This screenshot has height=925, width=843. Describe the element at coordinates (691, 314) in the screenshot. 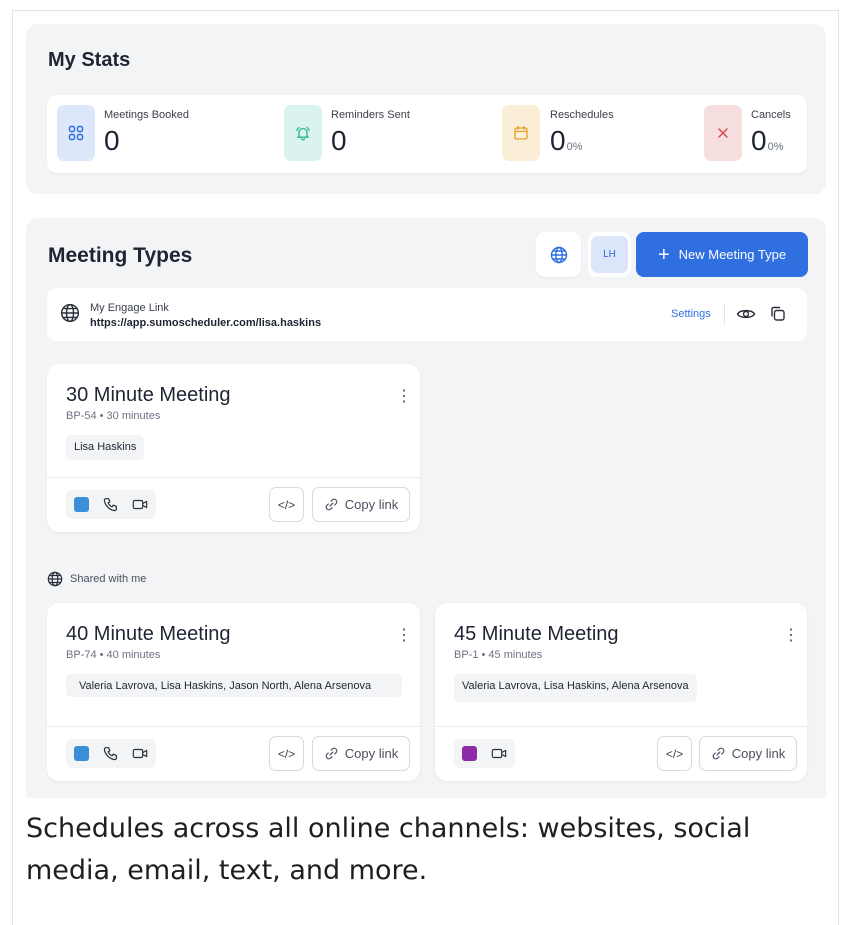

I see `engage-settings-link: Settings` at that location.